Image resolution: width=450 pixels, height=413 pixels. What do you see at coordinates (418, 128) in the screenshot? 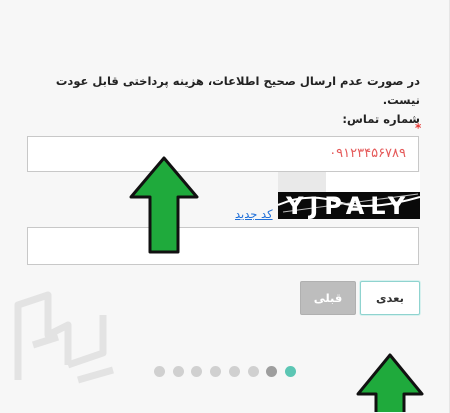
I see `required-mark: *` at bounding box center [418, 128].